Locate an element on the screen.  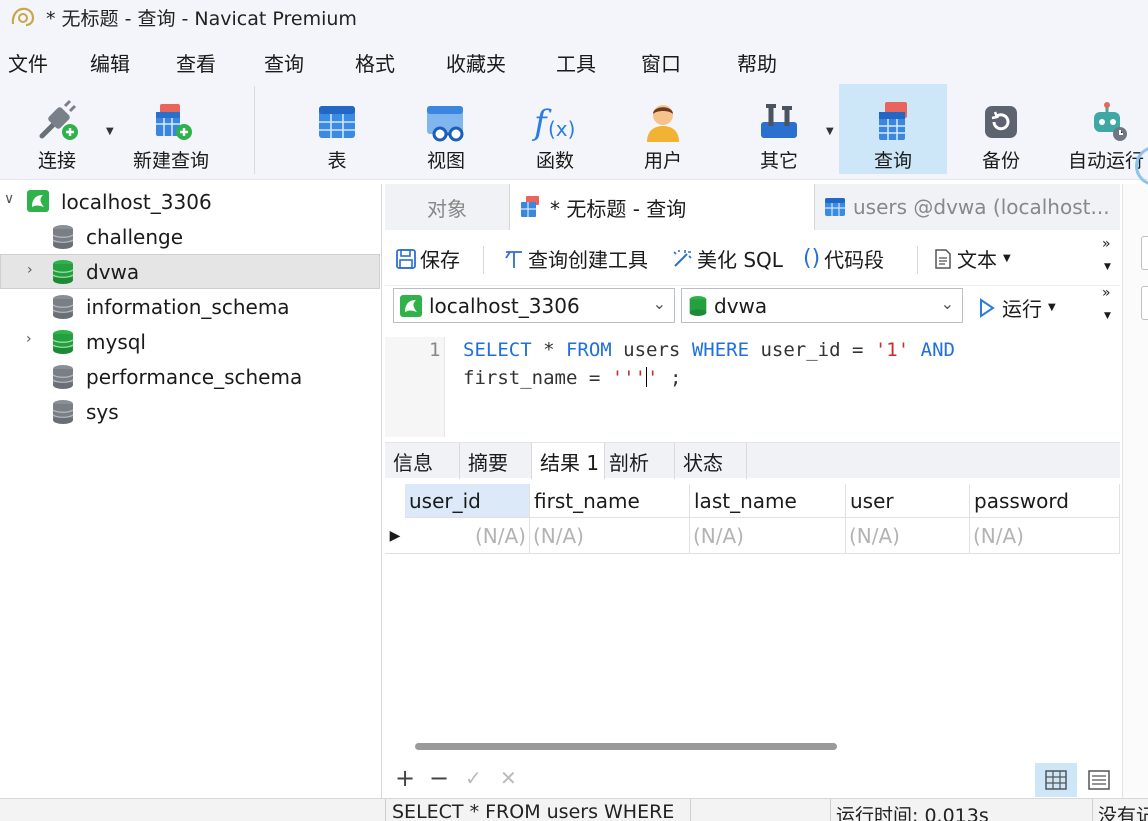
column-header-first-name: first_name is located at coordinates (610, 501).